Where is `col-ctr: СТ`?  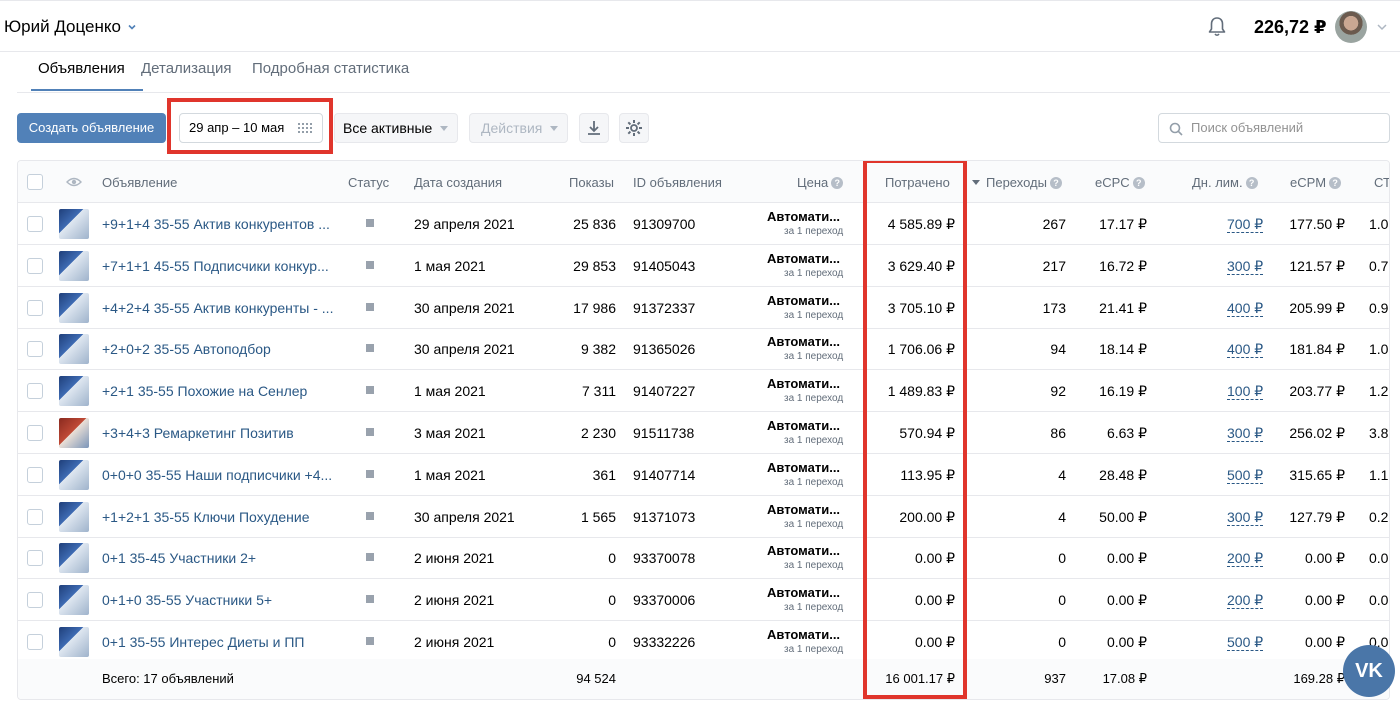 col-ctr: СТ is located at coordinates (1381, 182).